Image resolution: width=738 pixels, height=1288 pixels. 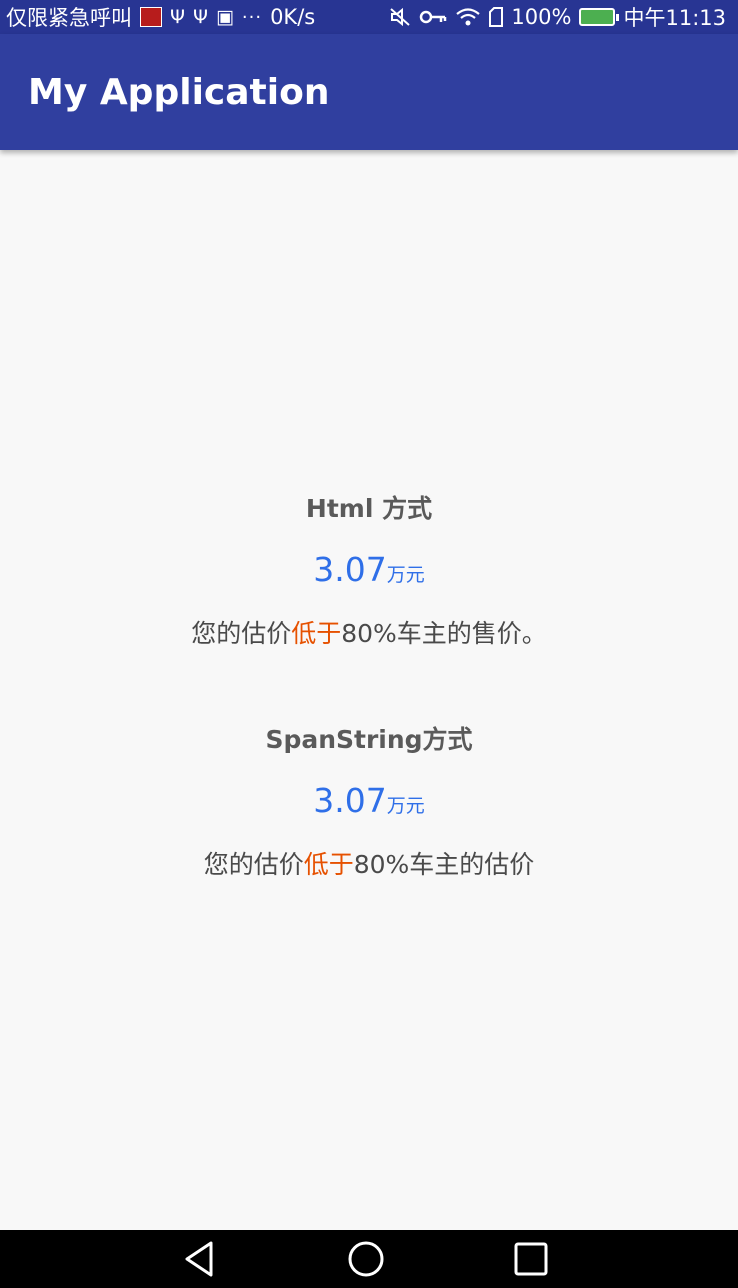 What do you see at coordinates (674, 18) in the screenshot?
I see `clock: 中午11:13` at bounding box center [674, 18].